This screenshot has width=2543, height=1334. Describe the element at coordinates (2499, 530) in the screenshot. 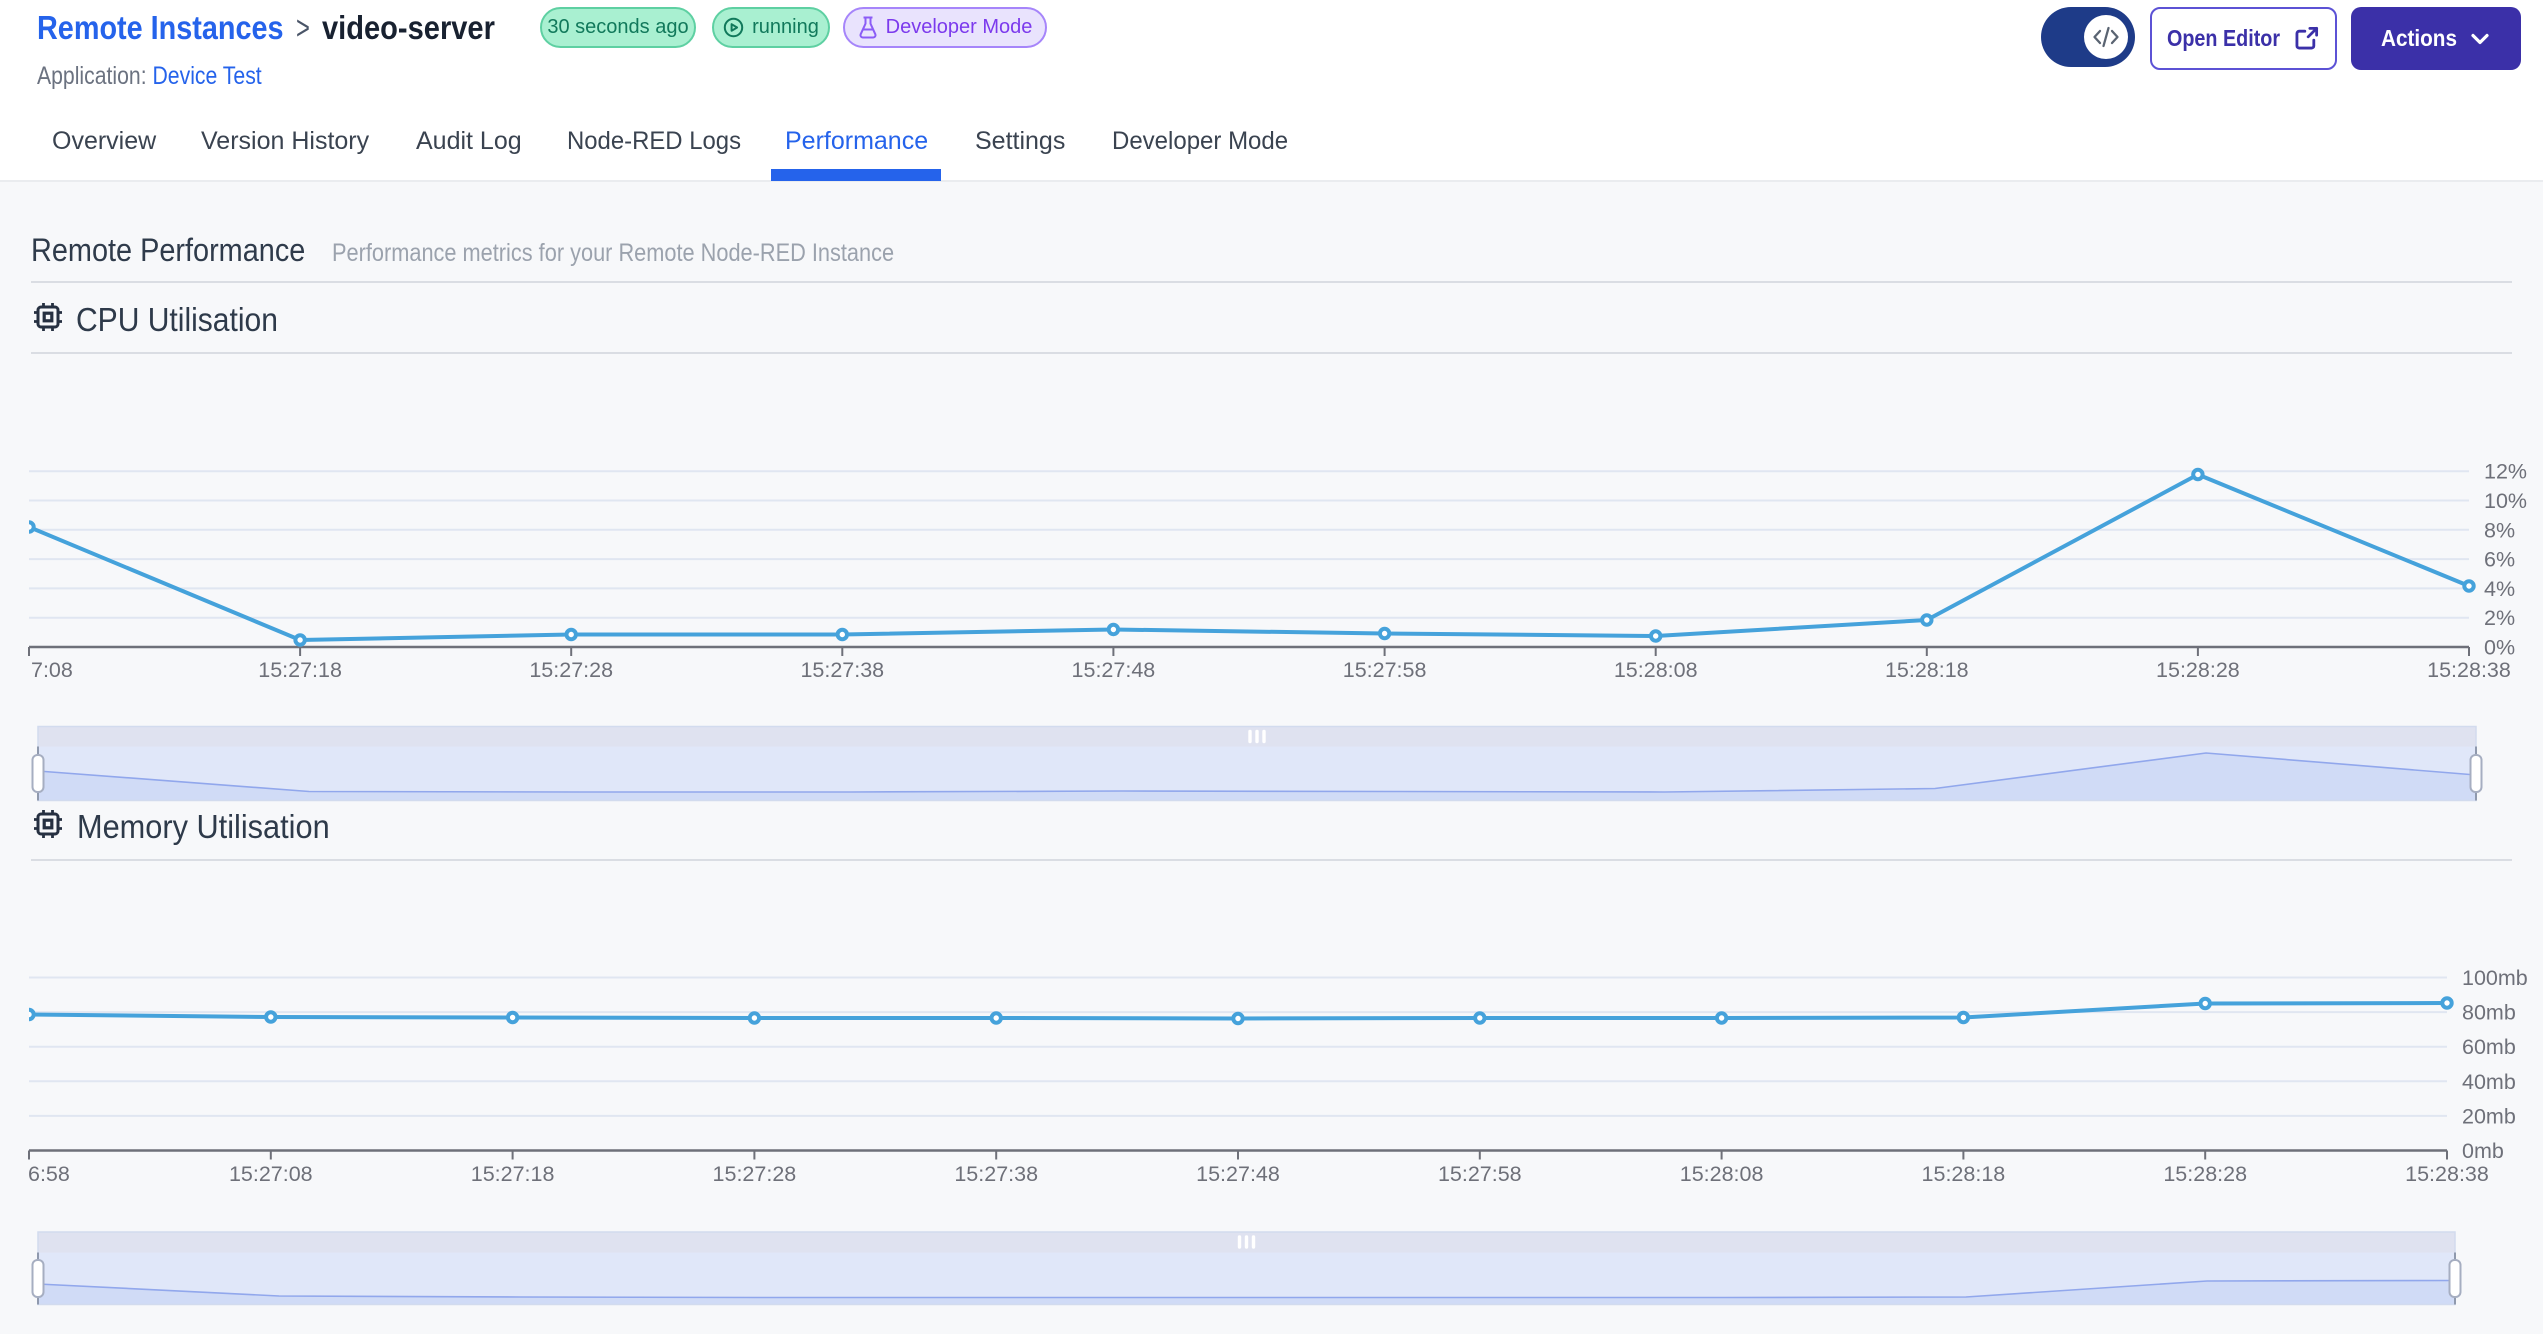

I see `svg-text: 8%` at that location.